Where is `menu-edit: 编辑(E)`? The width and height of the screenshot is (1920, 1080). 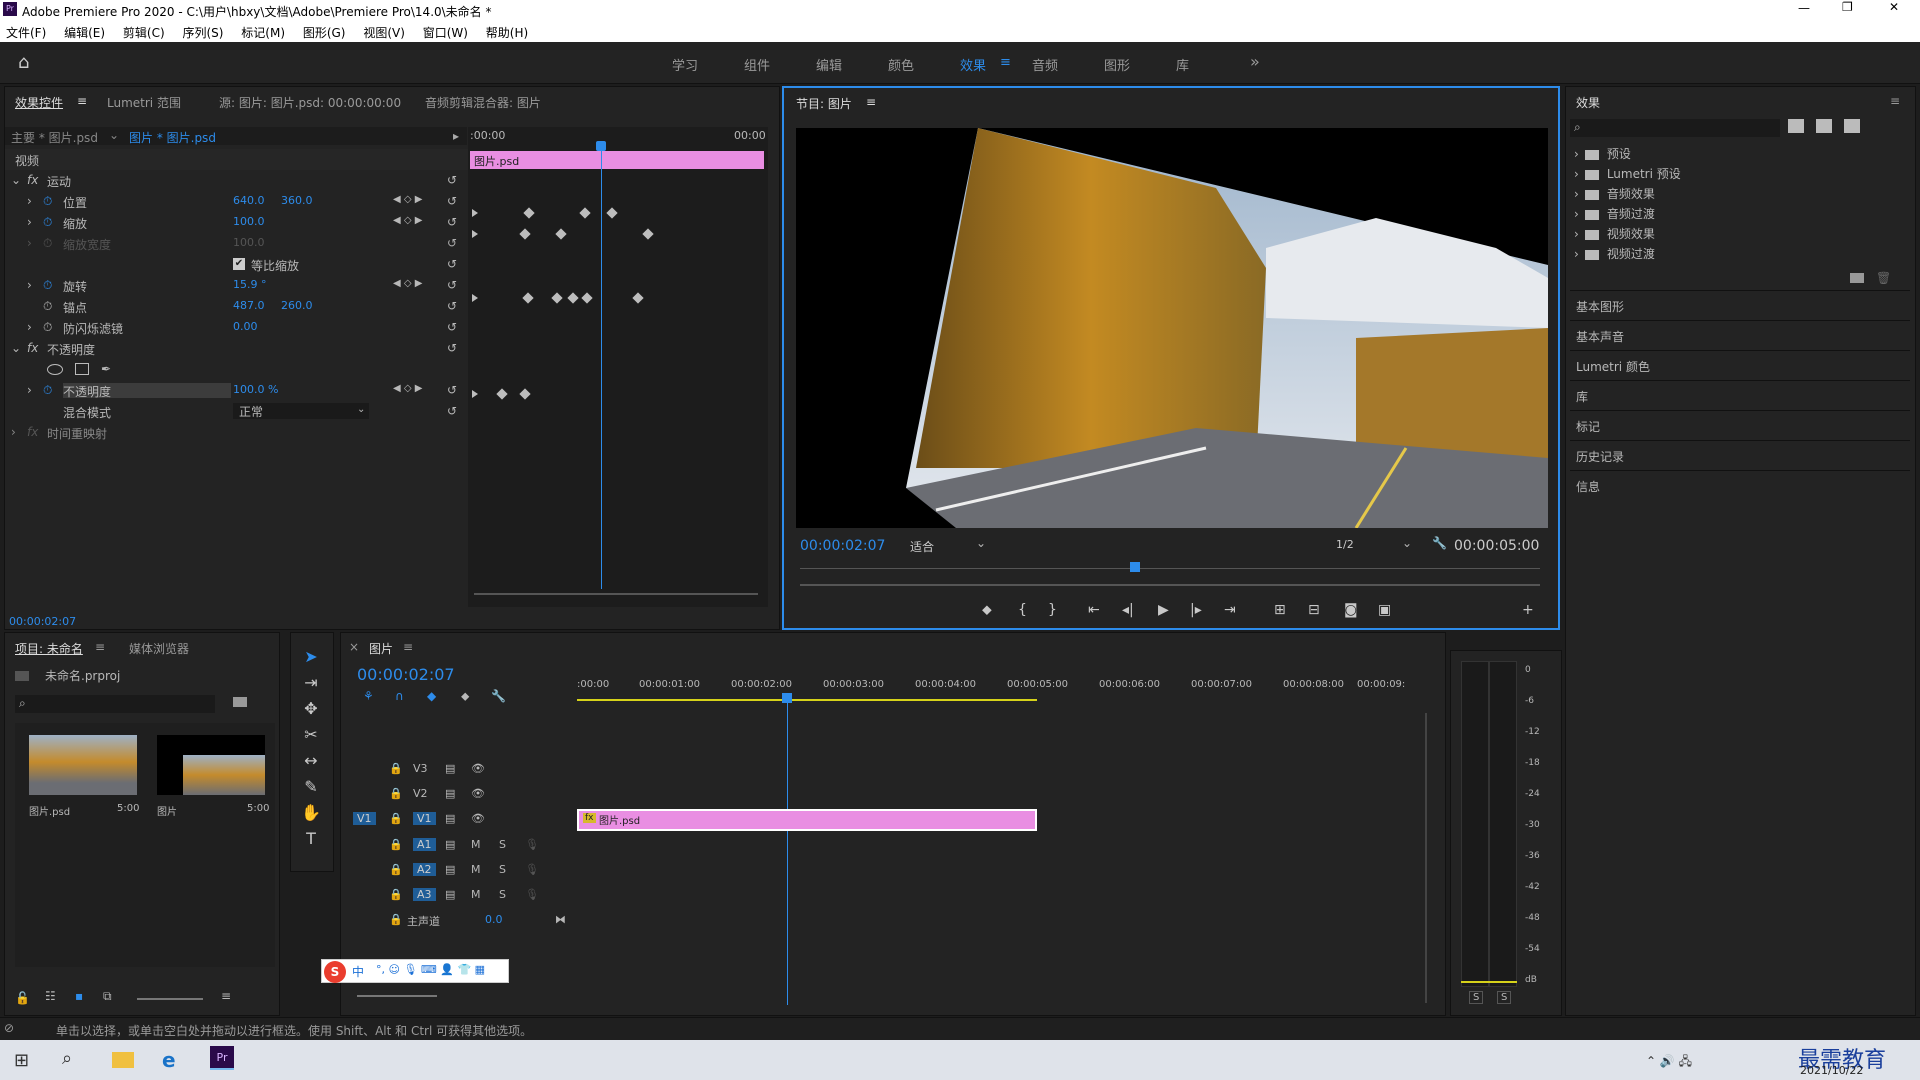
menu-edit: 编辑(E) is located at coordinates (84, 33).